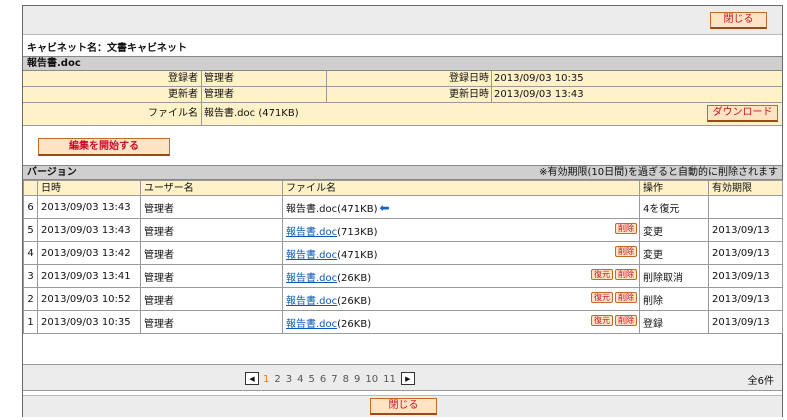  I want to click on cabinet-name: キャビネット名：文書キャビネット, so click(107, 48).